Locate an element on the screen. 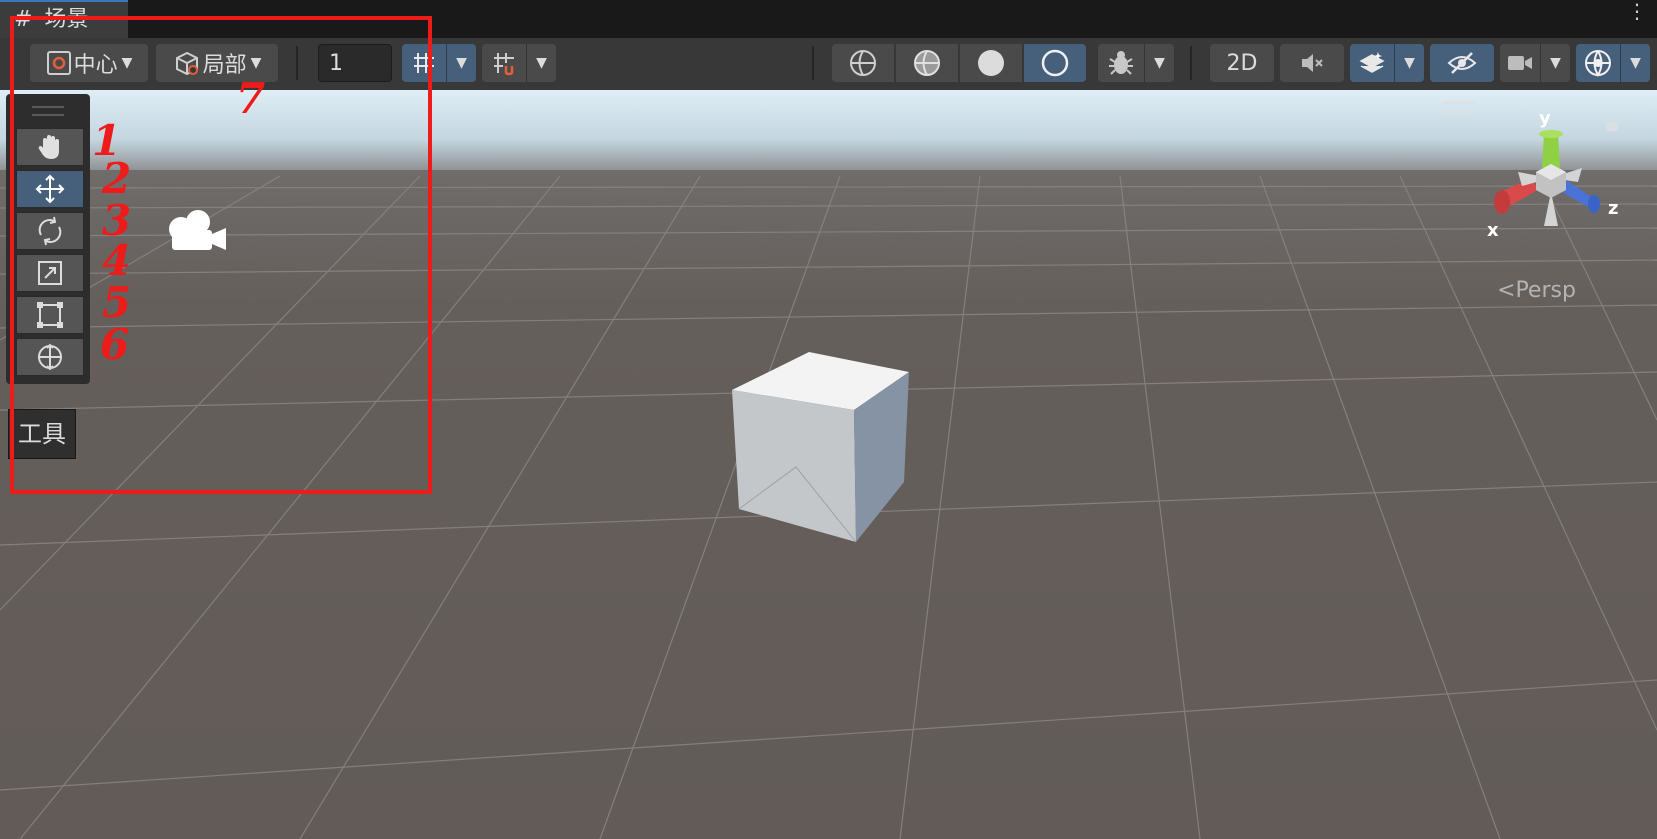 This screenshot has width=1657, height=839. increment-snap-icon is located at coordinates (504, 64).